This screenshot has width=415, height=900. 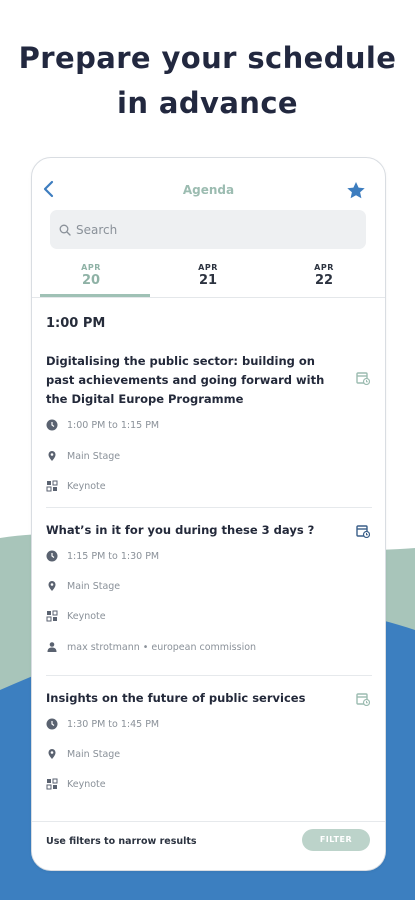 What do you see at coordinates (207, 58) in the screenshot?
I see `headline-line-1: Prepare your schedule` at bounding box center [207, 58].